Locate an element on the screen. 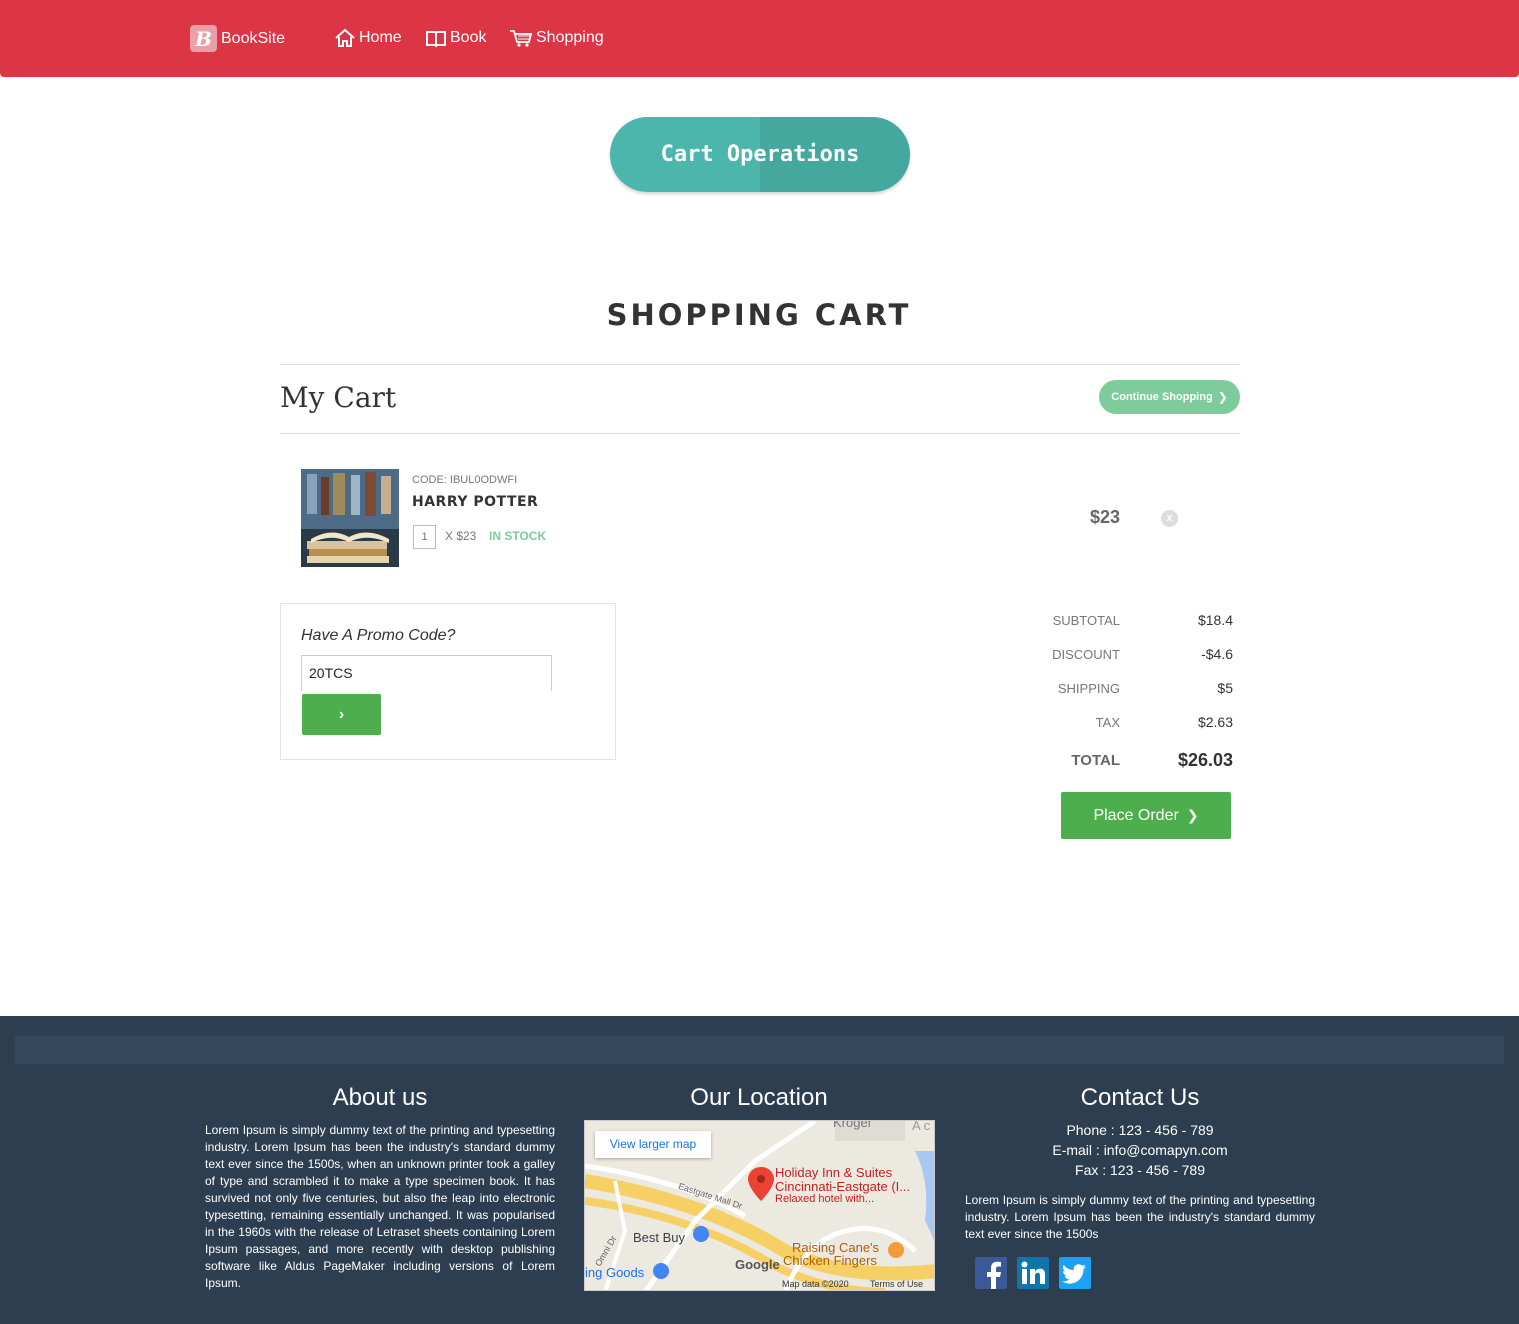  promo-panel: Have A Promo Code? 20TCS › is located at coordinates (448, 681).